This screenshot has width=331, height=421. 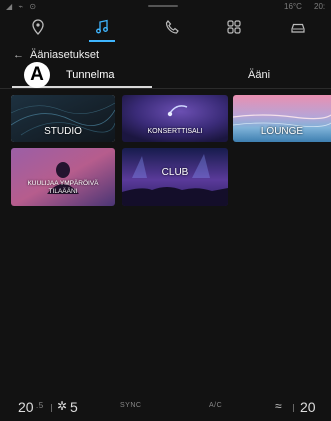 What do you see at coordinates (293, 6) in the screenshot?
I see `outside-temperature: 16°C` at bounding box center [293, 6].